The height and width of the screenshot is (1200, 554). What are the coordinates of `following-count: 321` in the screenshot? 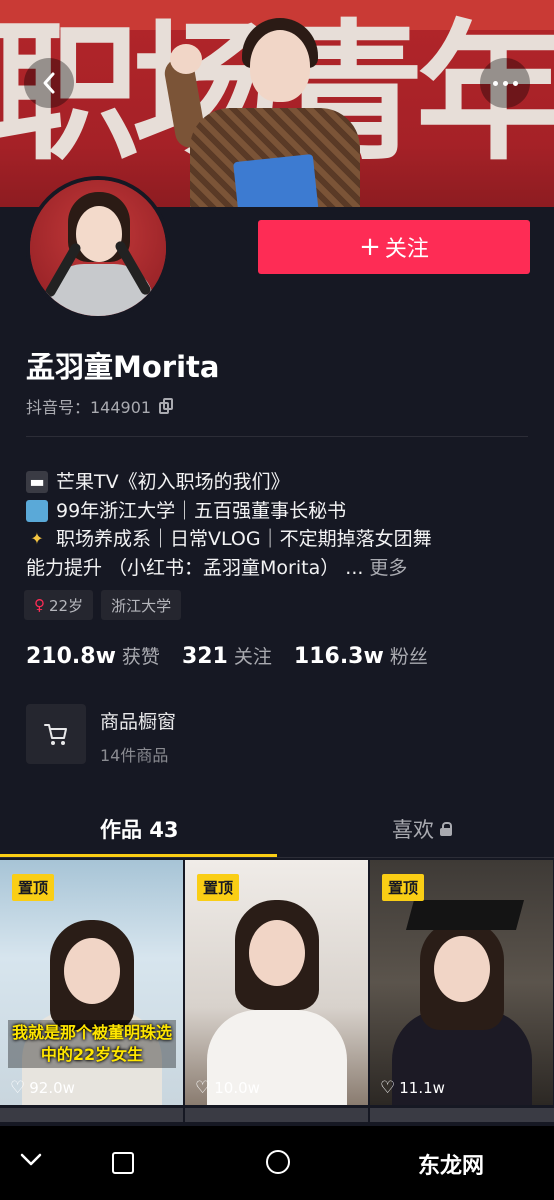 It's located at (205, 656).